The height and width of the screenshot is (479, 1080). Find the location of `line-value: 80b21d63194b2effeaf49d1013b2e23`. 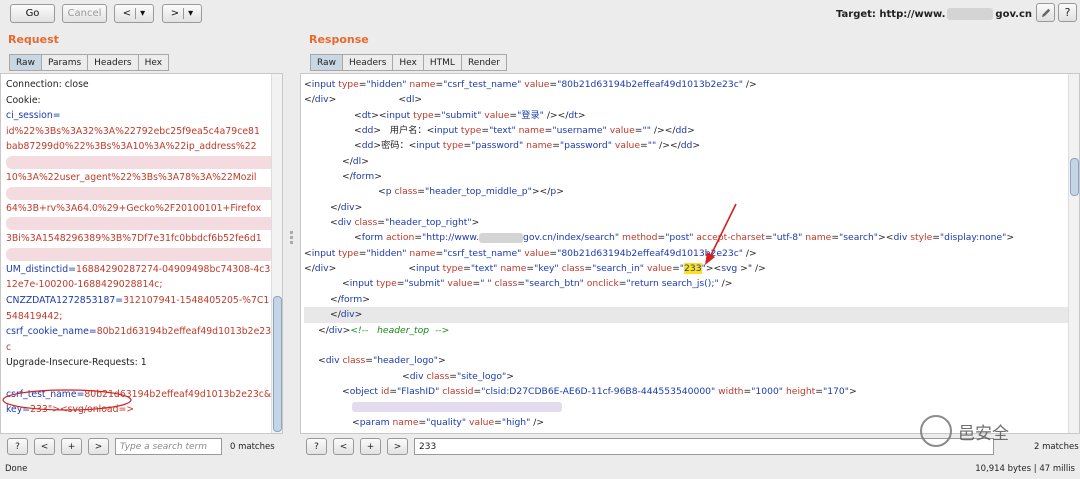

line-value: 80b21d63194b2effeaf49d1013b2e23 is located at coordinates (184, 332).